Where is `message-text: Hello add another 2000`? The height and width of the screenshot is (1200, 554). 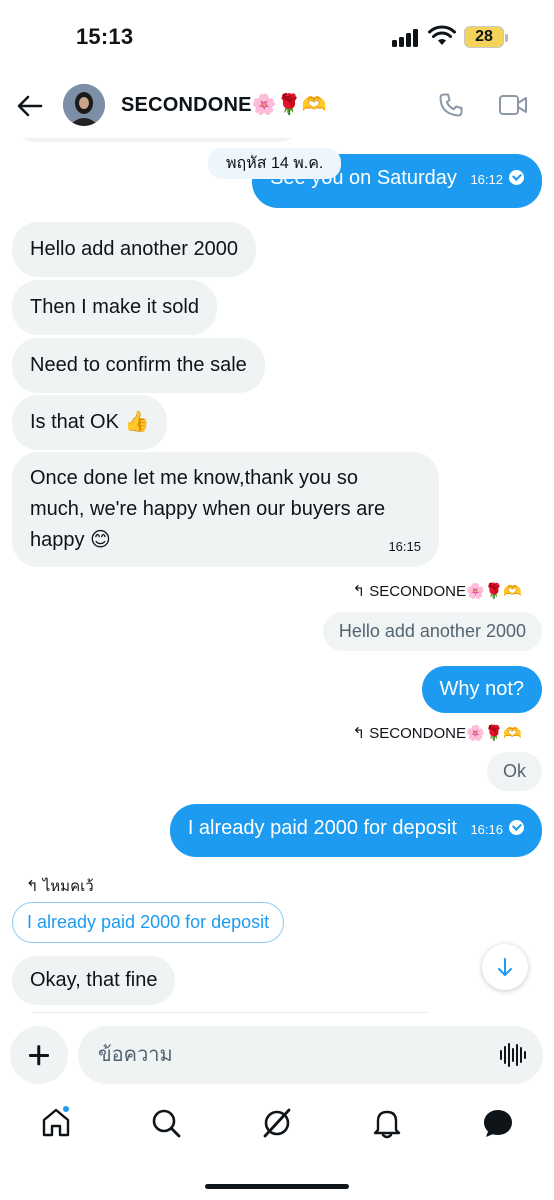 message-text: Hello add another 2000 is located at coordinates (134, 249).